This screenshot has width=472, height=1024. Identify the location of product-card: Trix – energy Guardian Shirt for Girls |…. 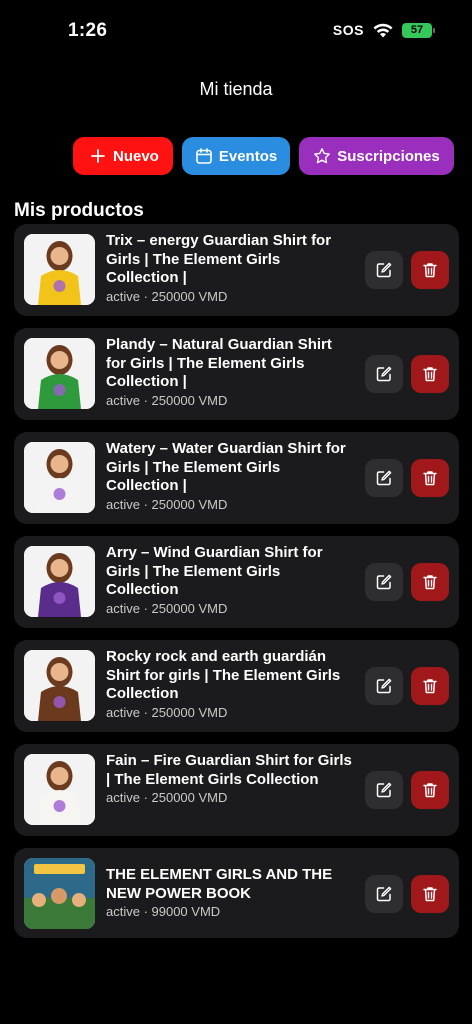
(236, 270).